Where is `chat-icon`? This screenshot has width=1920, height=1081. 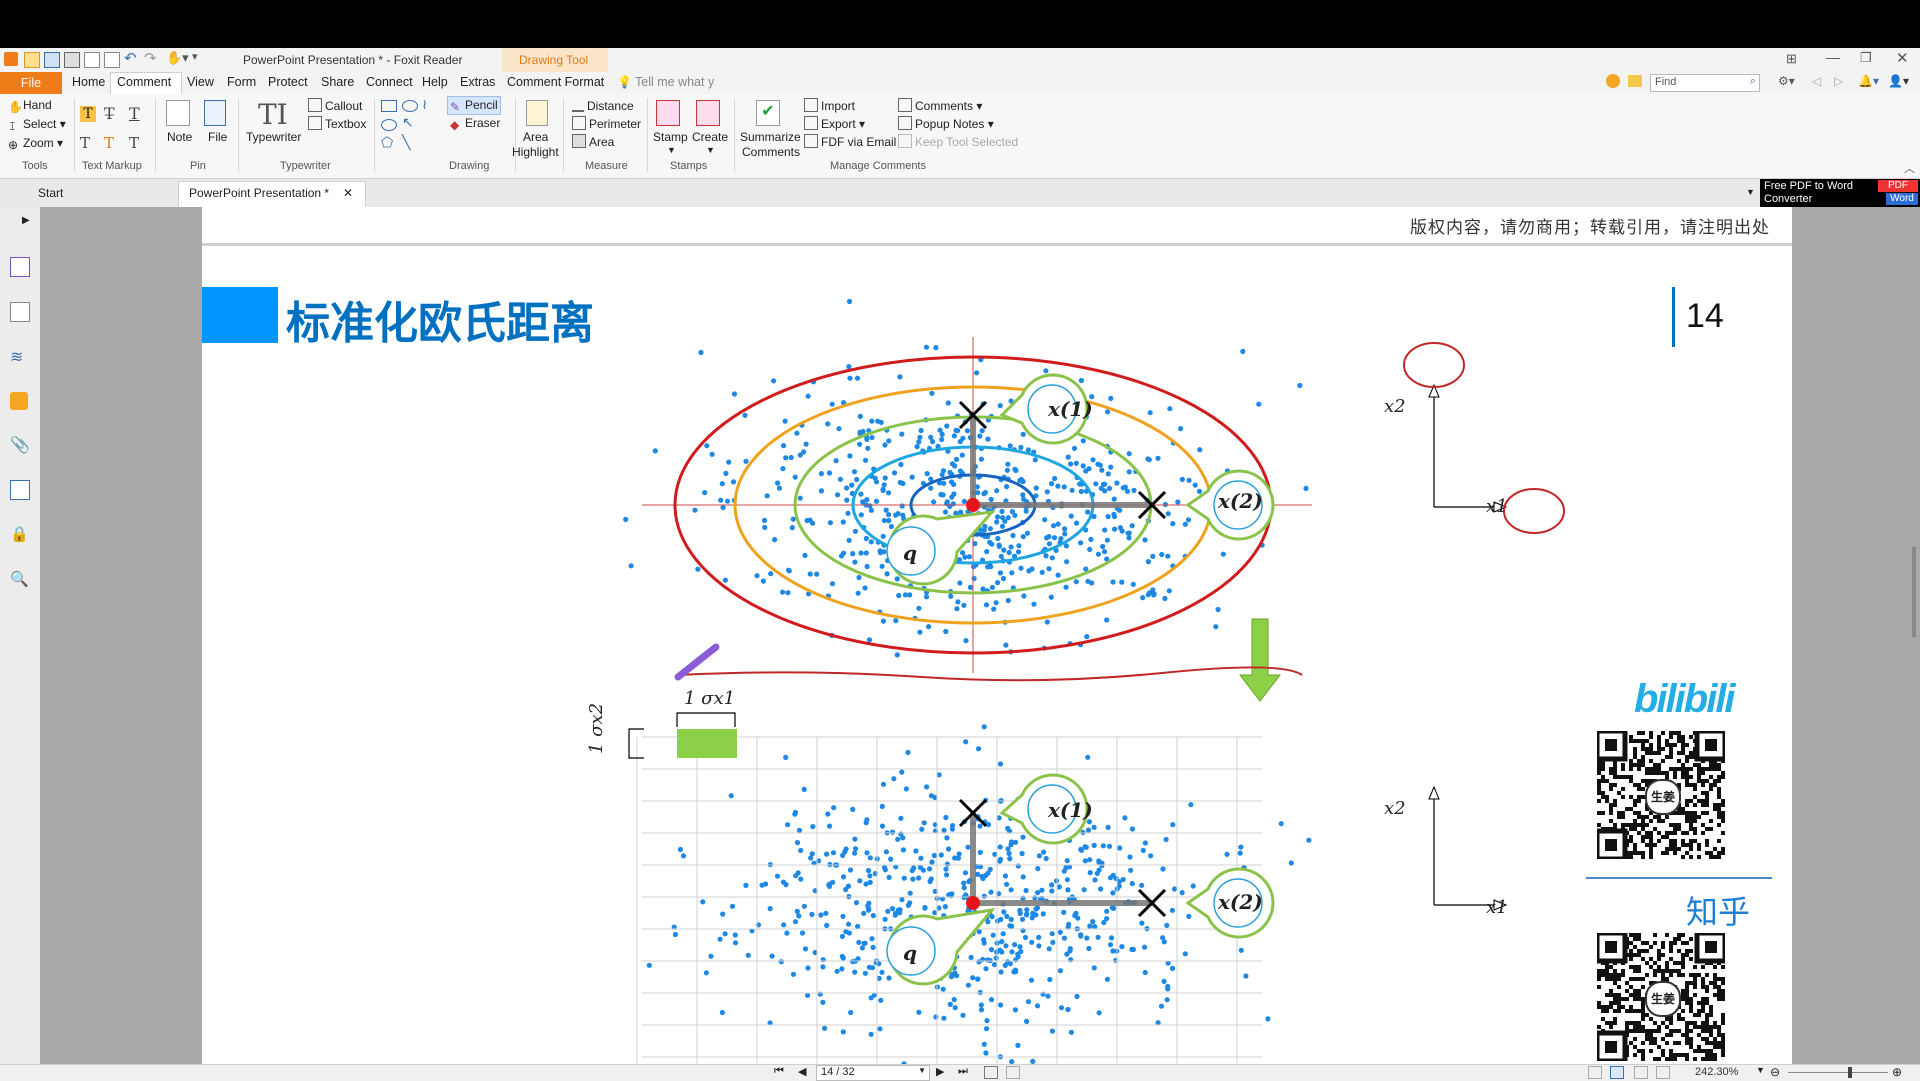
chat-icon is located at coordinates (1635, 81).